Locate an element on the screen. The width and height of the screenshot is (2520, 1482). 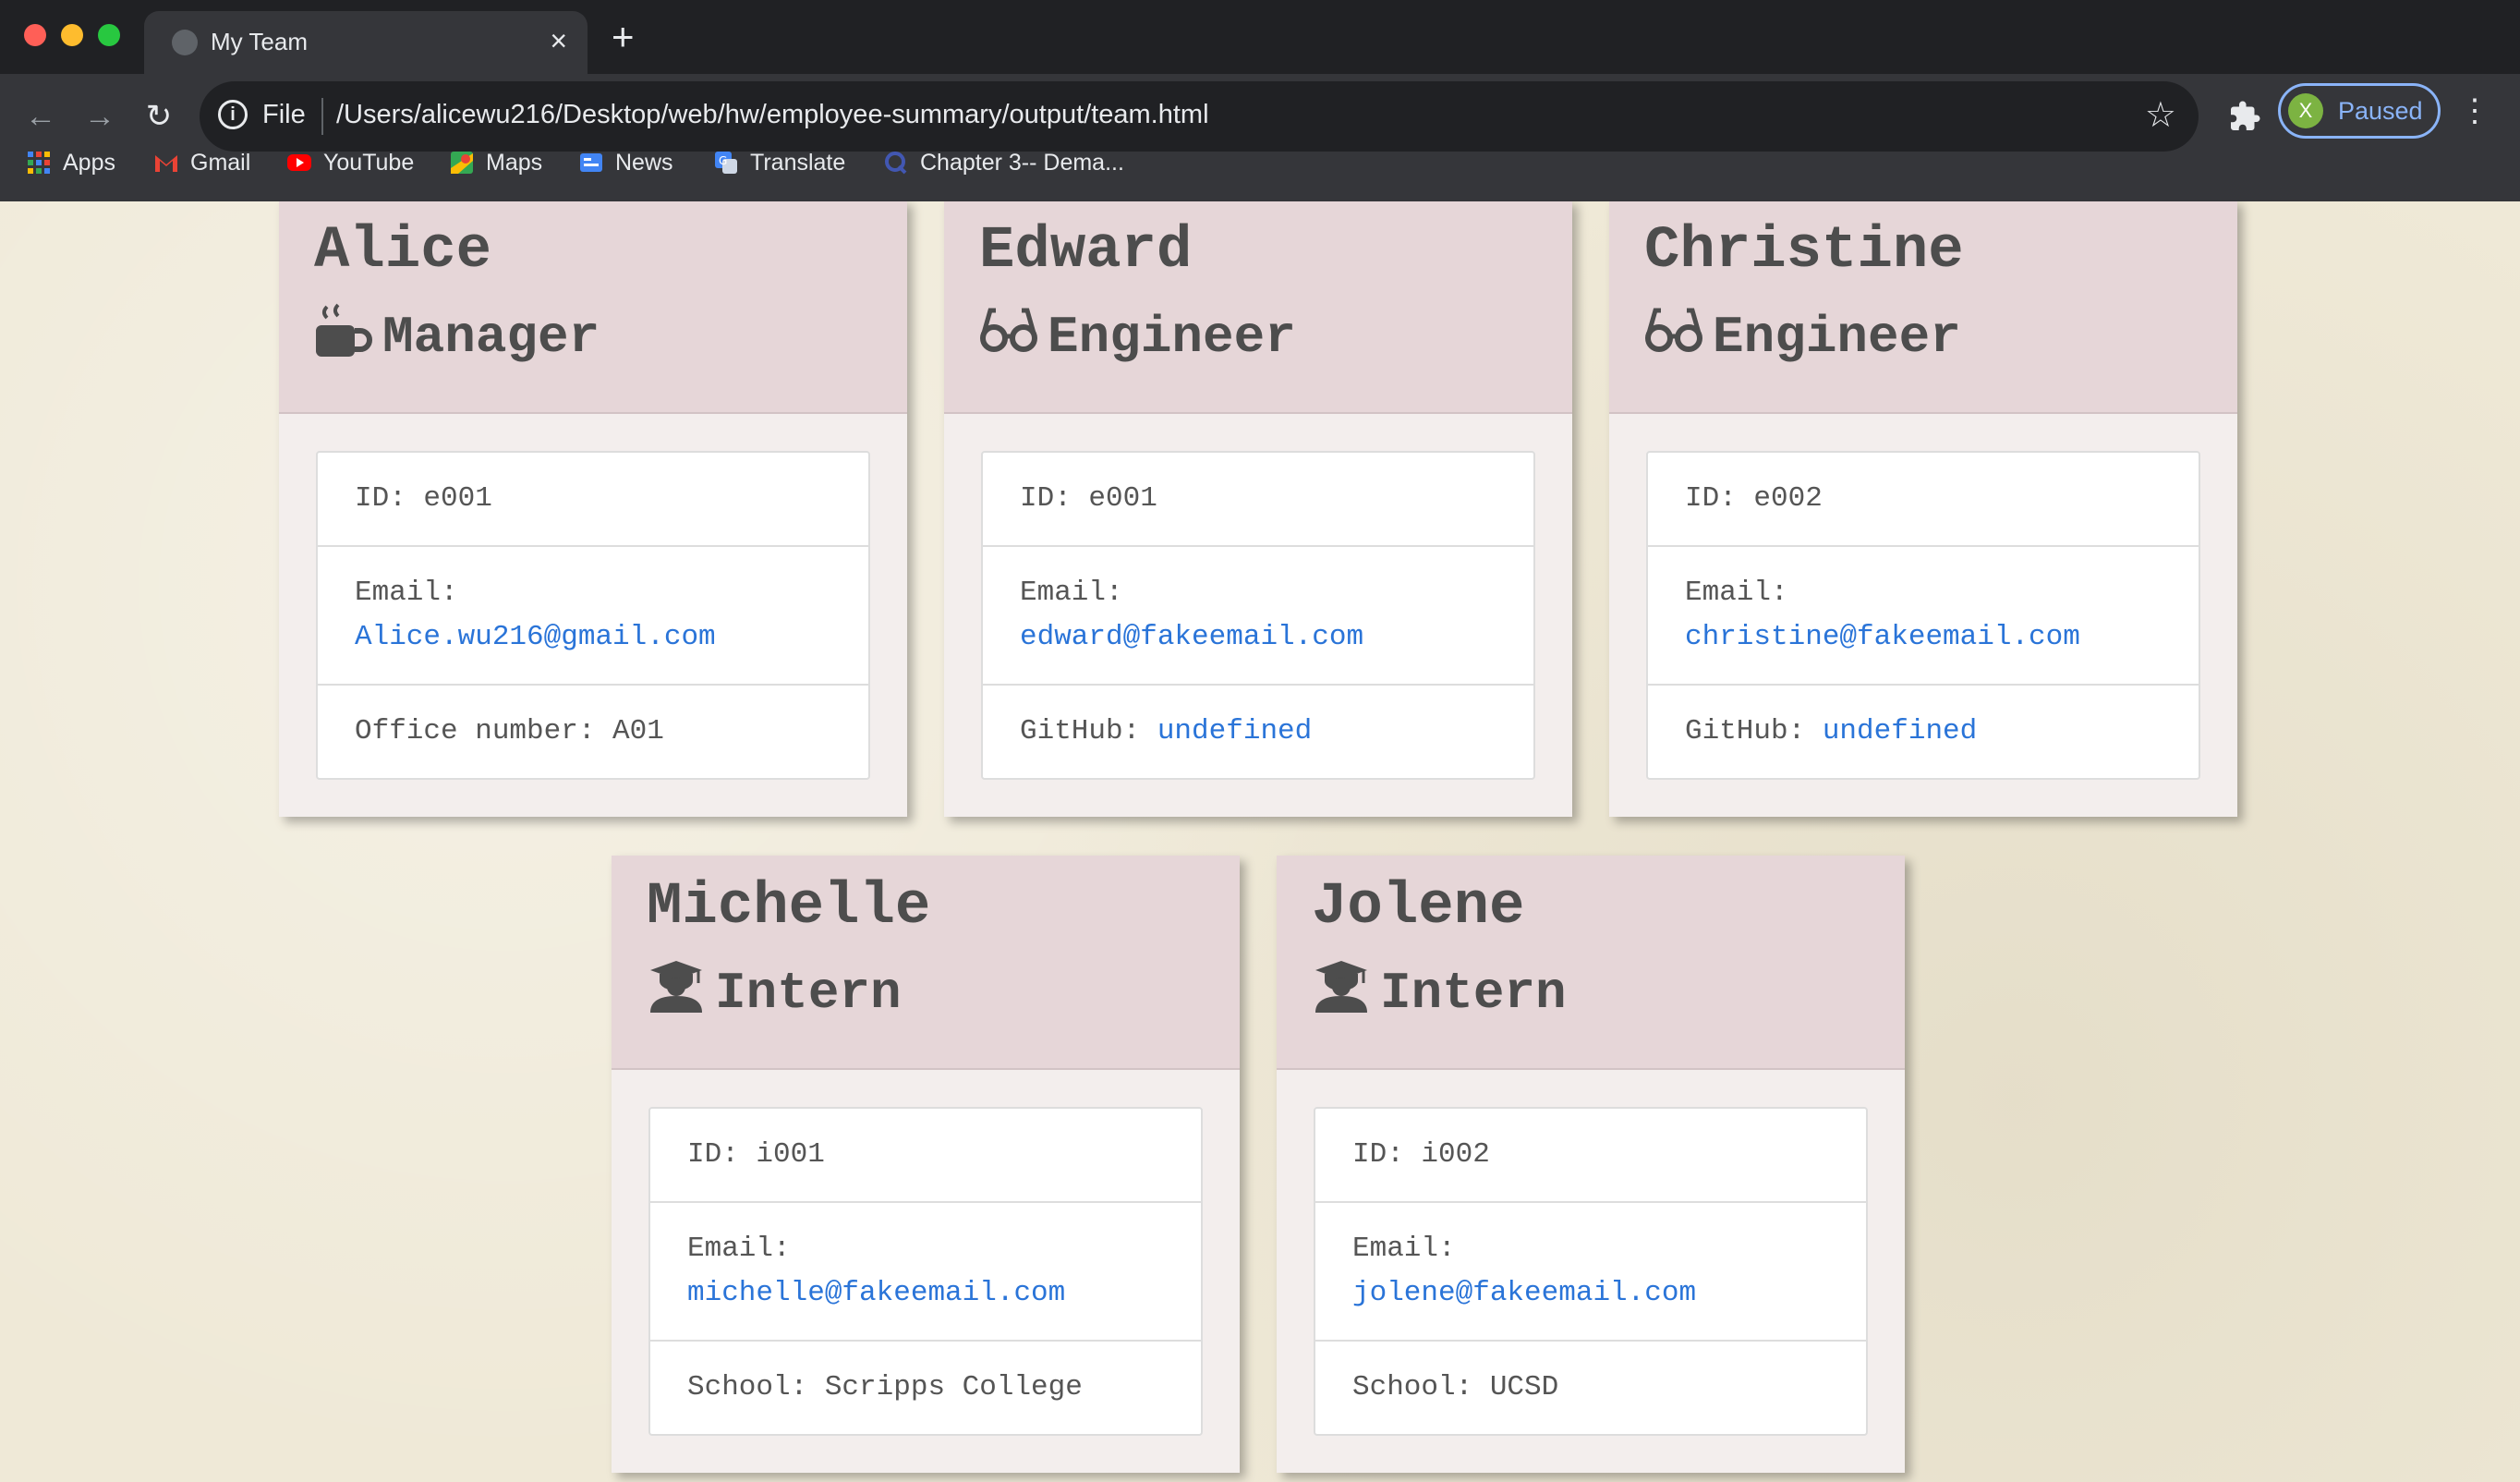
bookmark-label: Translate is located at coordinates (798, 163).